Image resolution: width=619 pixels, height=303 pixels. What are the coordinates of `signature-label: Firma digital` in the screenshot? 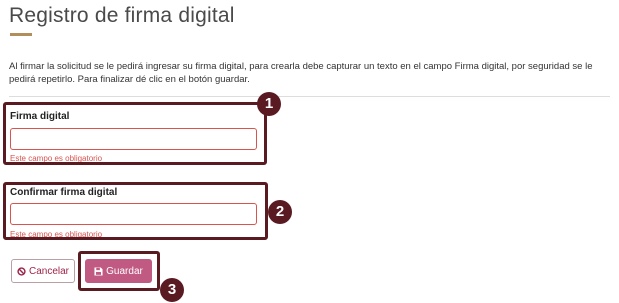 It's located at (40, 116).